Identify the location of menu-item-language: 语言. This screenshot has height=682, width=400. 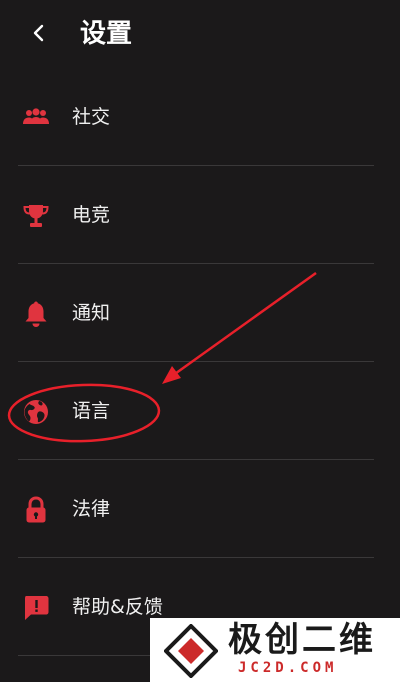
(200, 411).